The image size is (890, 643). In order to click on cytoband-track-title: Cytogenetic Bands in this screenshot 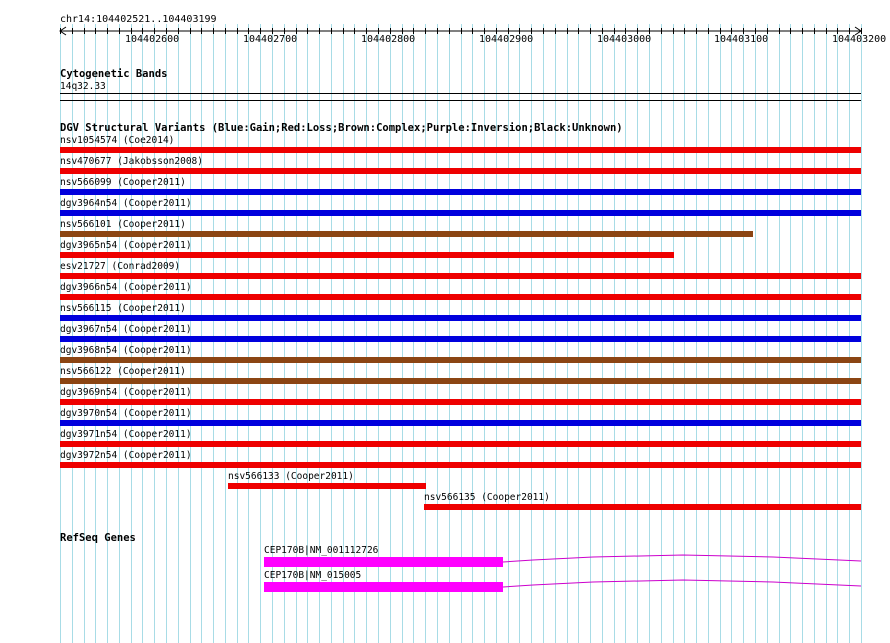, I will do `click(114, 74)`.